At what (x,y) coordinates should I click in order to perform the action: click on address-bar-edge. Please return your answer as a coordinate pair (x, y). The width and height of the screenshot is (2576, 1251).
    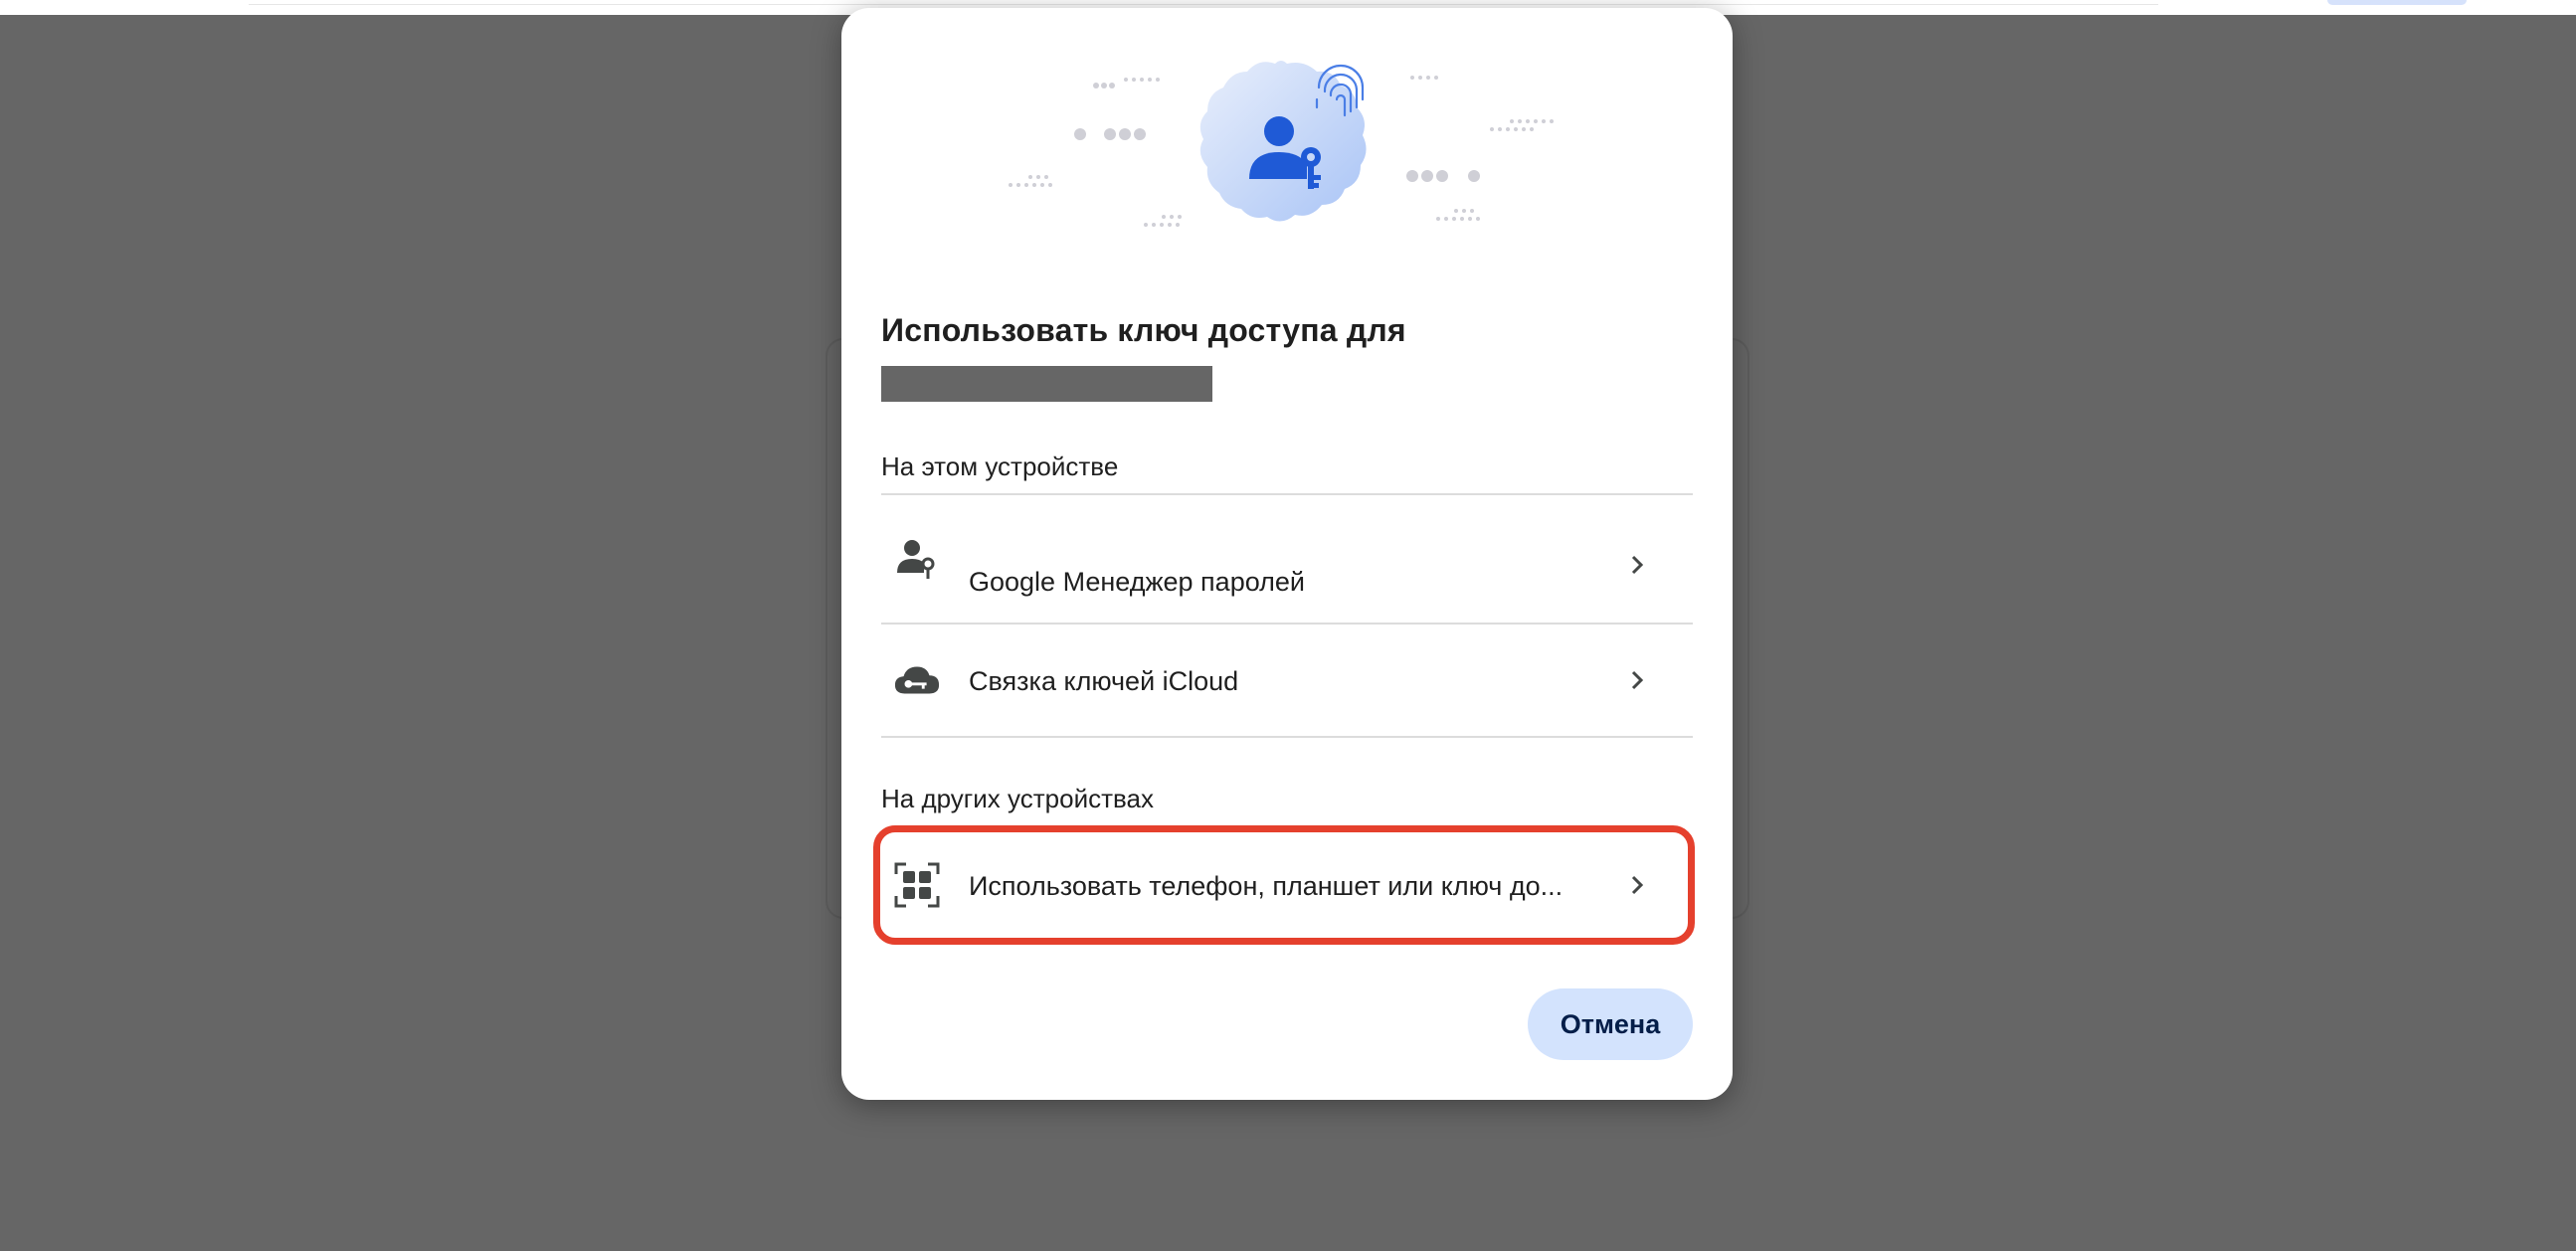
    Looking at the image, I should click on (1203, 3).